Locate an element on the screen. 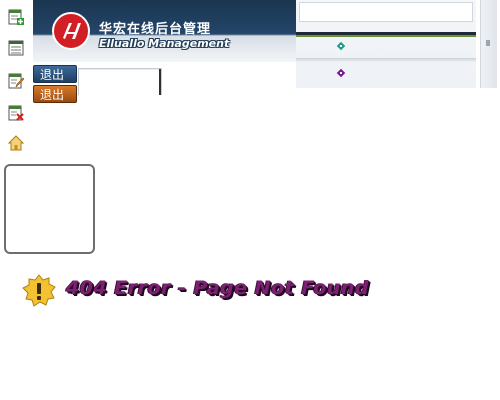  content-tab is located at coordinates (120, 81).